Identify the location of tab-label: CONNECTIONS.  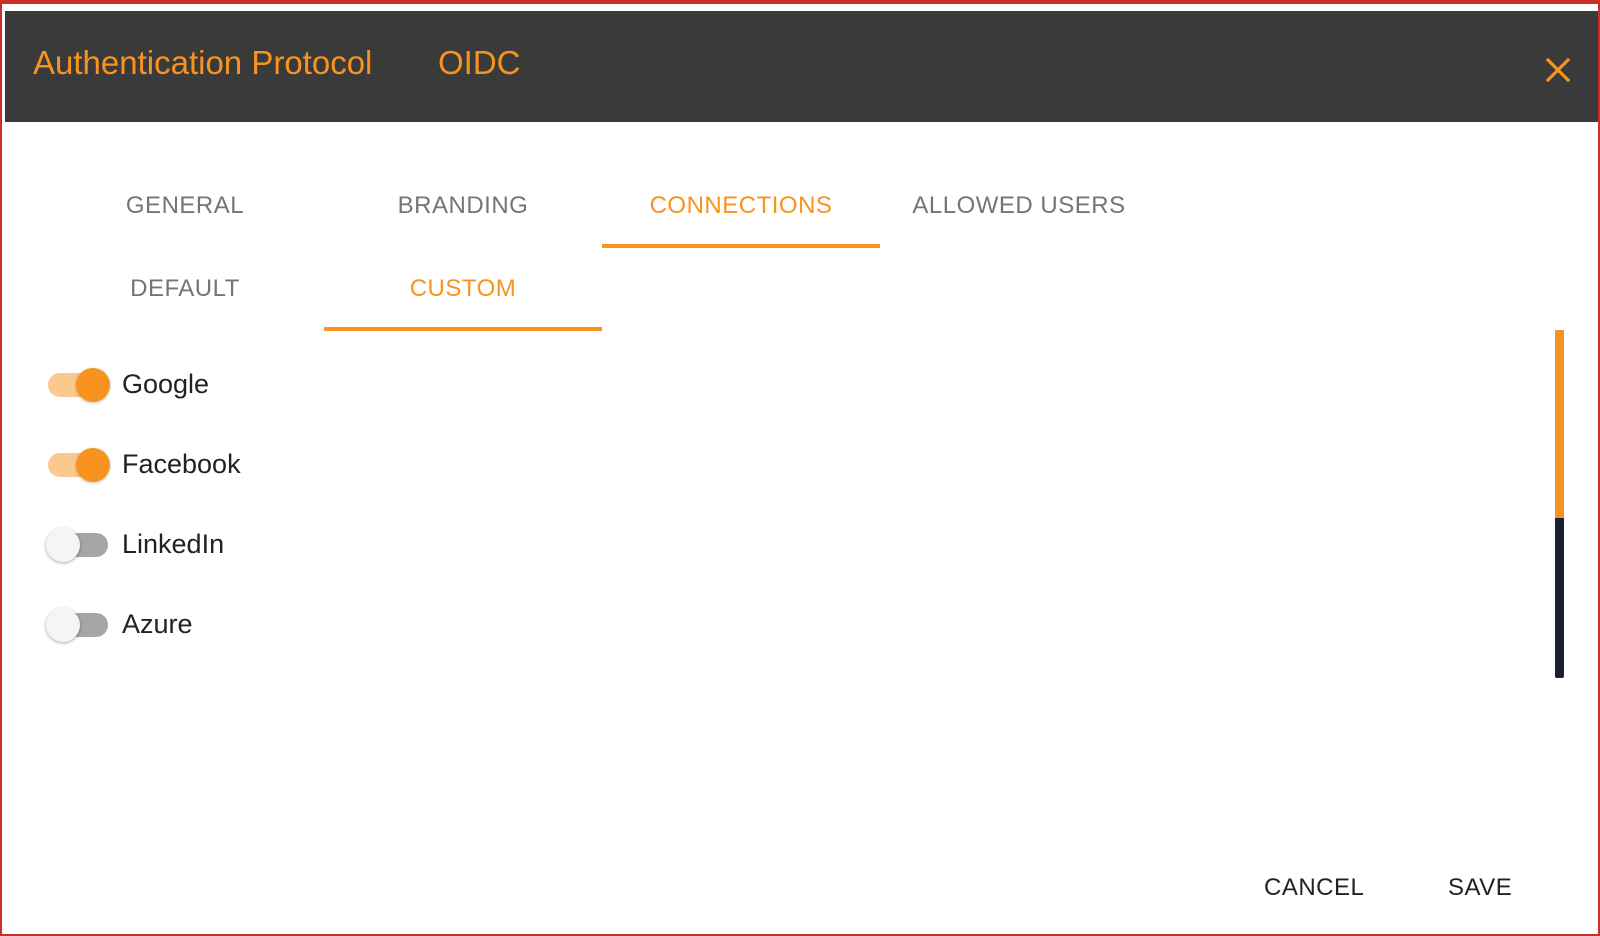
(741, 205).